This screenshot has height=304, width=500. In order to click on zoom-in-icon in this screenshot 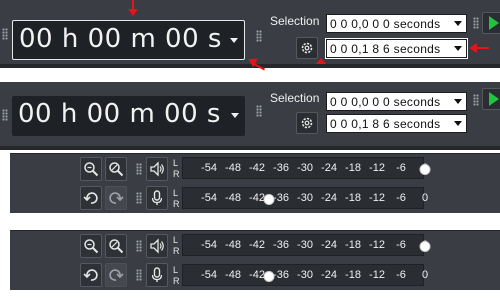, I will do `click(91, 246)`.